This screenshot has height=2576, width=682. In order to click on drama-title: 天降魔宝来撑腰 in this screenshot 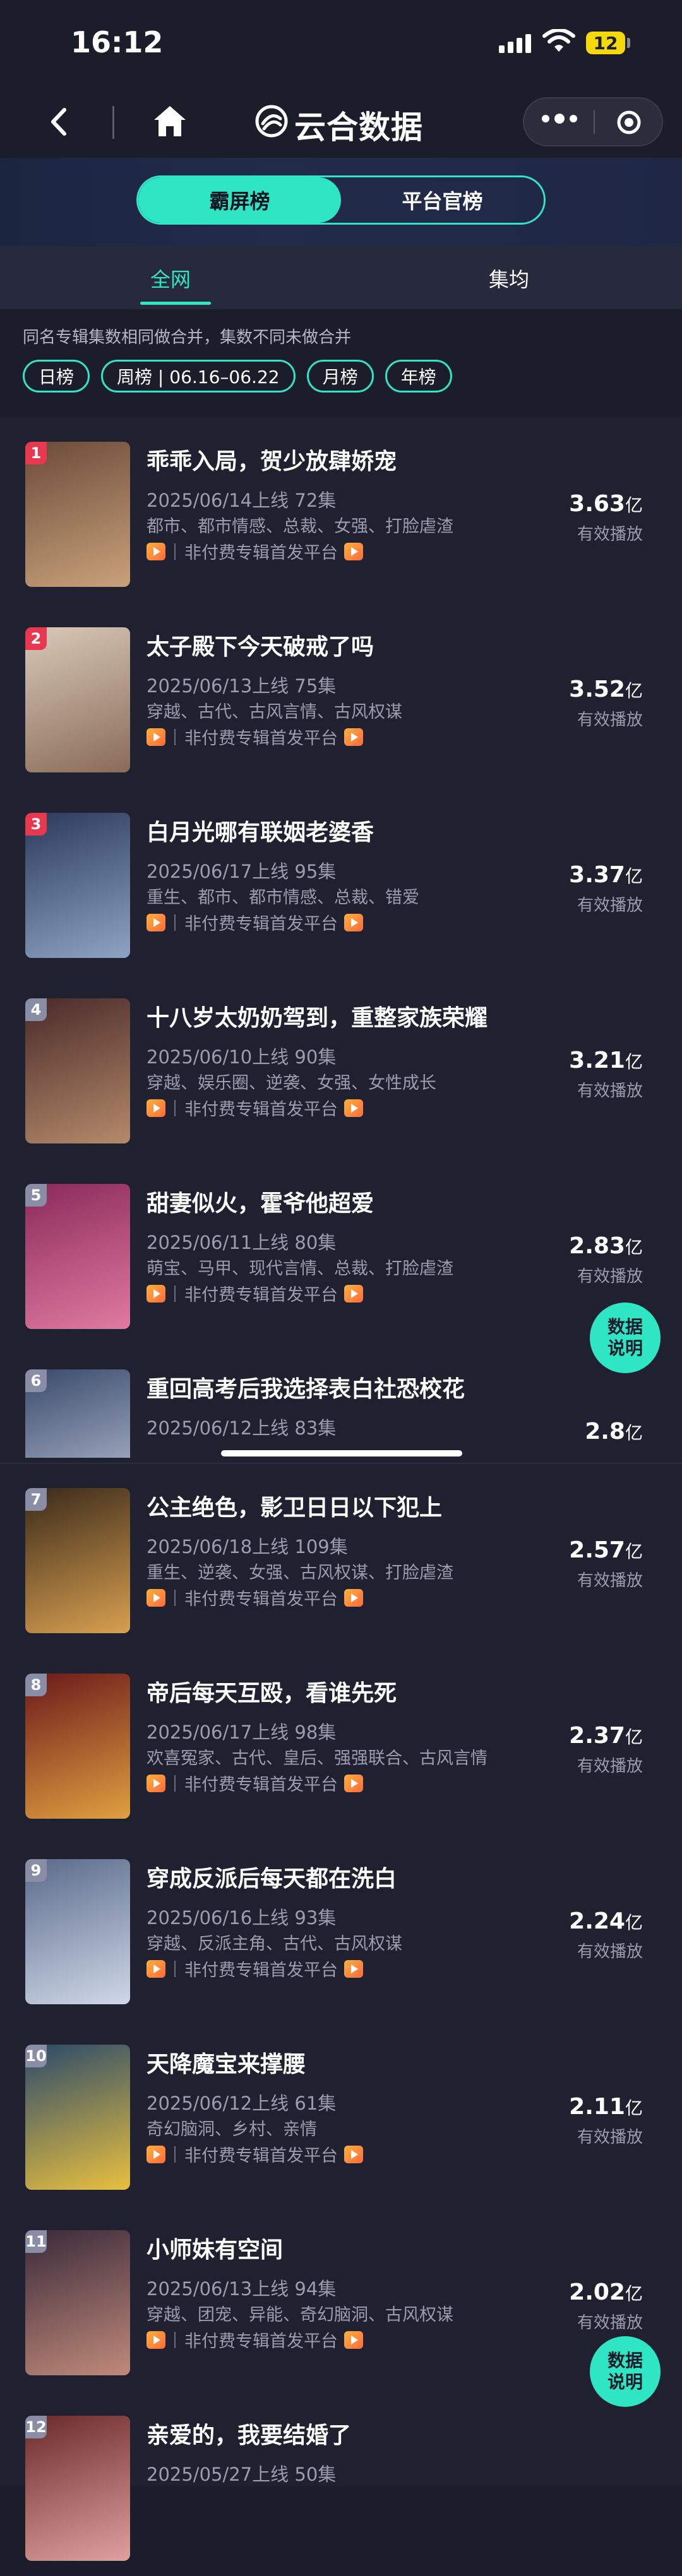, I will do `click(227, 2062)`.